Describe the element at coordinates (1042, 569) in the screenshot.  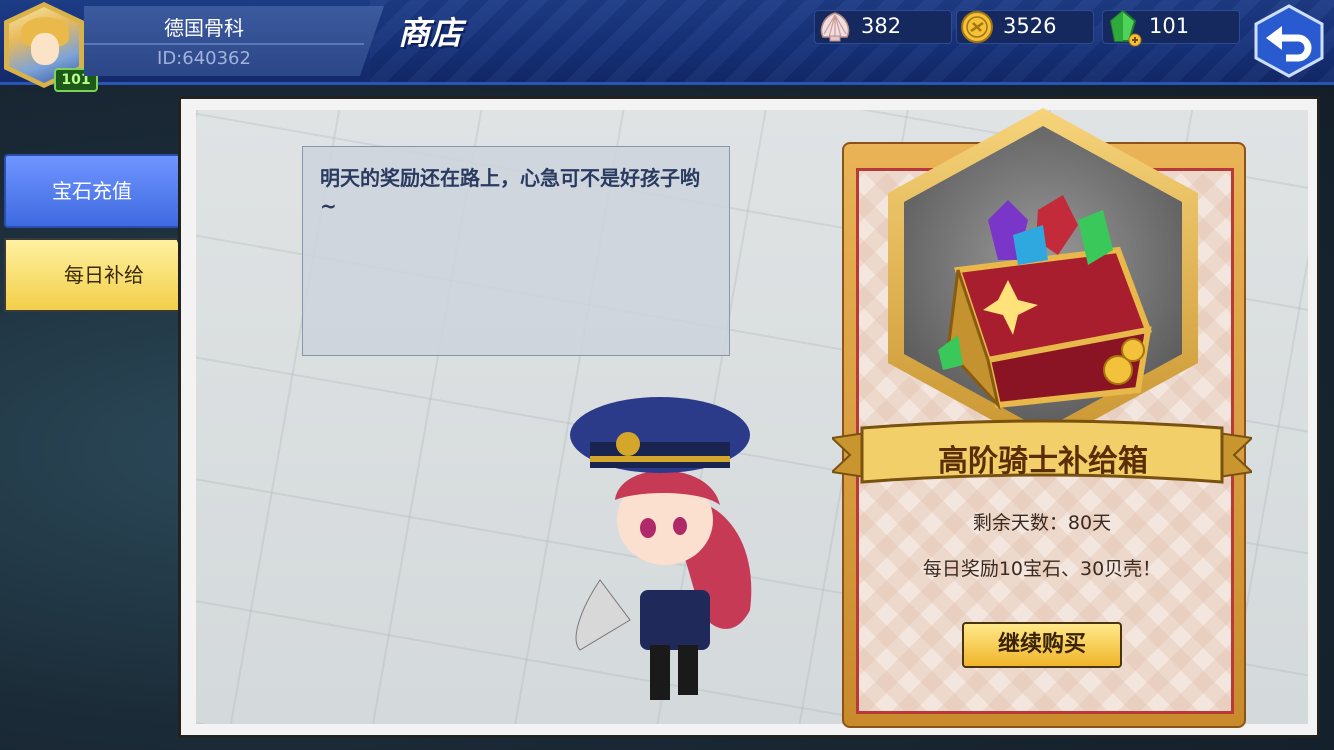
I see `daily-reward-text: 每日奖励10宝石、30贝壳！` at that location.